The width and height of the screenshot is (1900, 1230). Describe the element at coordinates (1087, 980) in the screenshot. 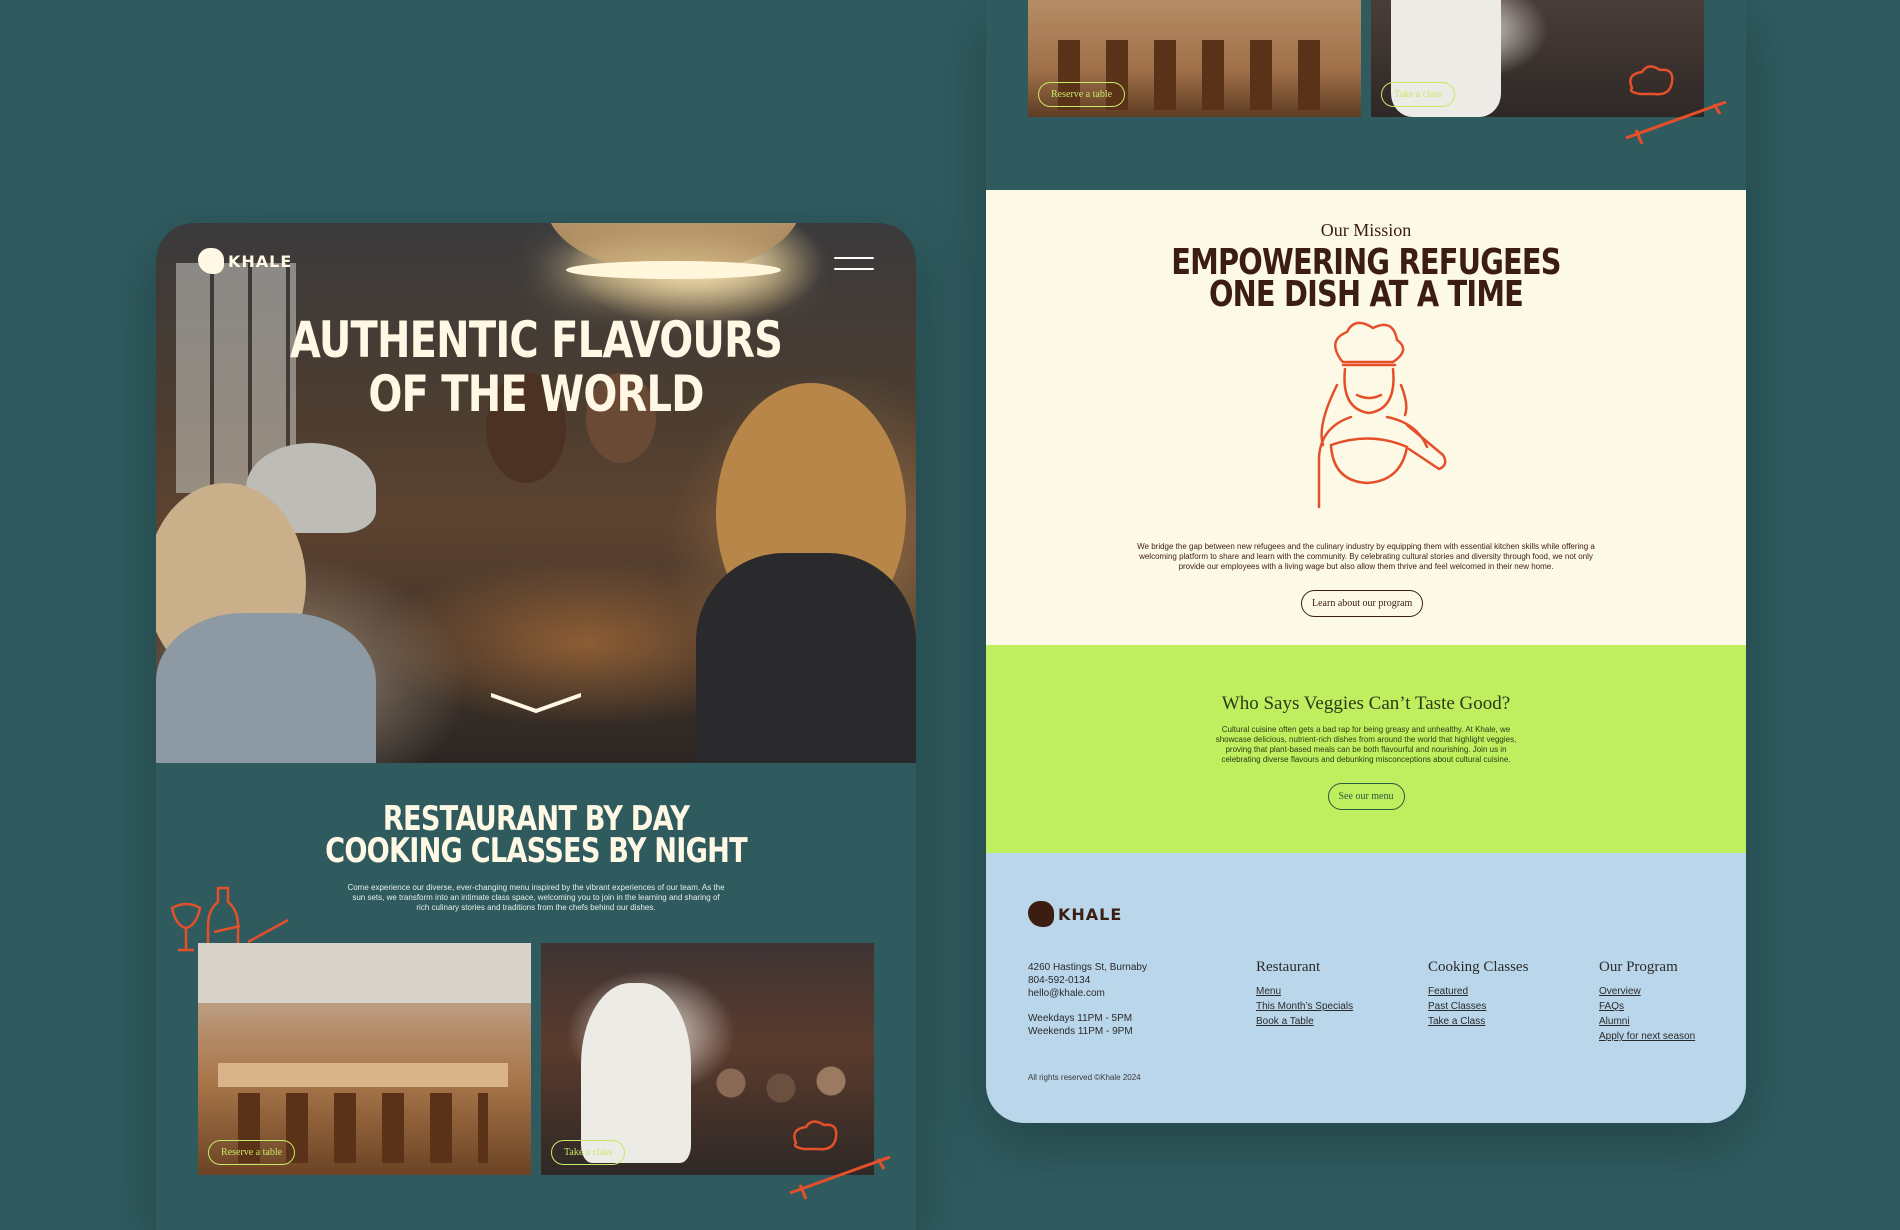

I see `footer-phone: 804-592-0134` at that location.